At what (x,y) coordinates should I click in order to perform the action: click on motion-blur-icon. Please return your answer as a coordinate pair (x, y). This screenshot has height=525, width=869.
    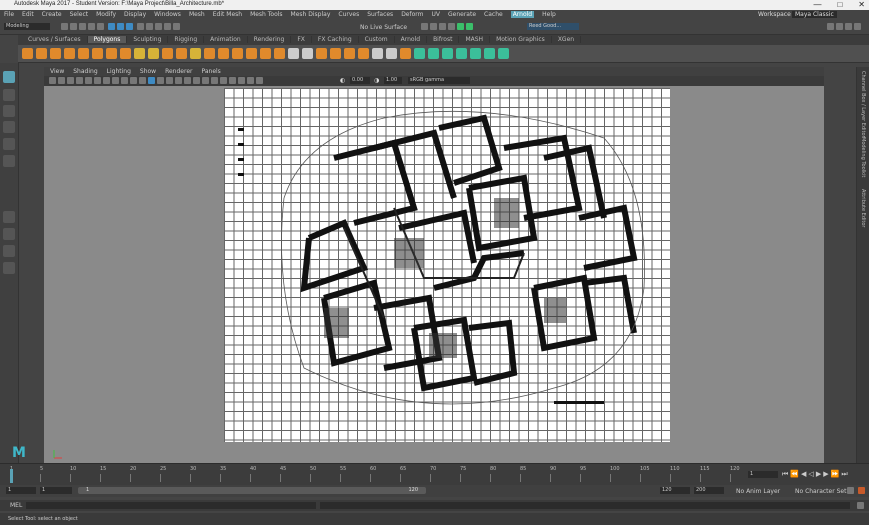
    Looking at the image, I should click on (241, 80).